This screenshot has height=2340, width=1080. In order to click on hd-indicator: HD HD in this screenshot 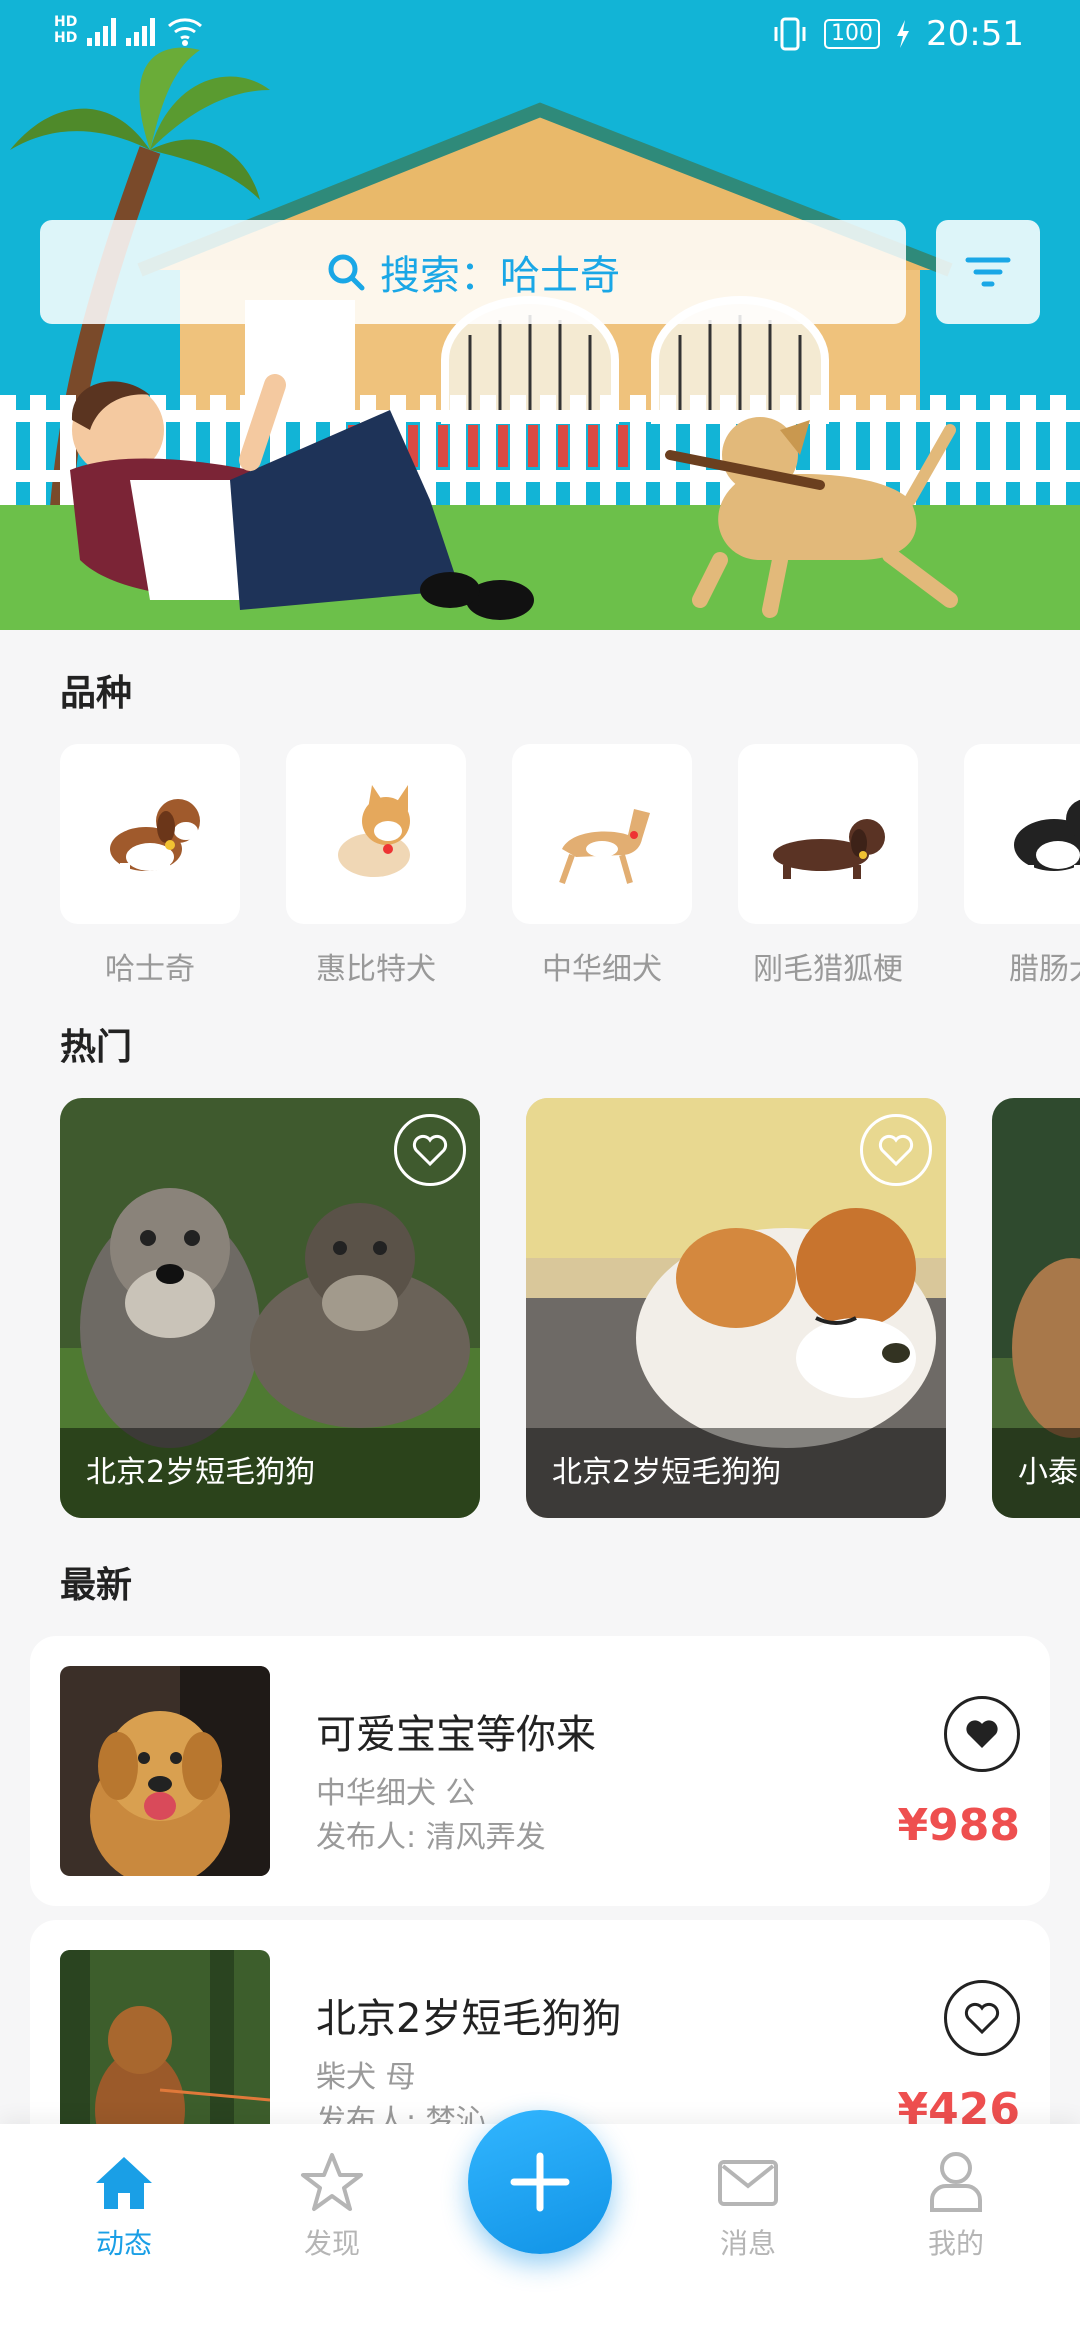, I will do `click(66, 30)`.